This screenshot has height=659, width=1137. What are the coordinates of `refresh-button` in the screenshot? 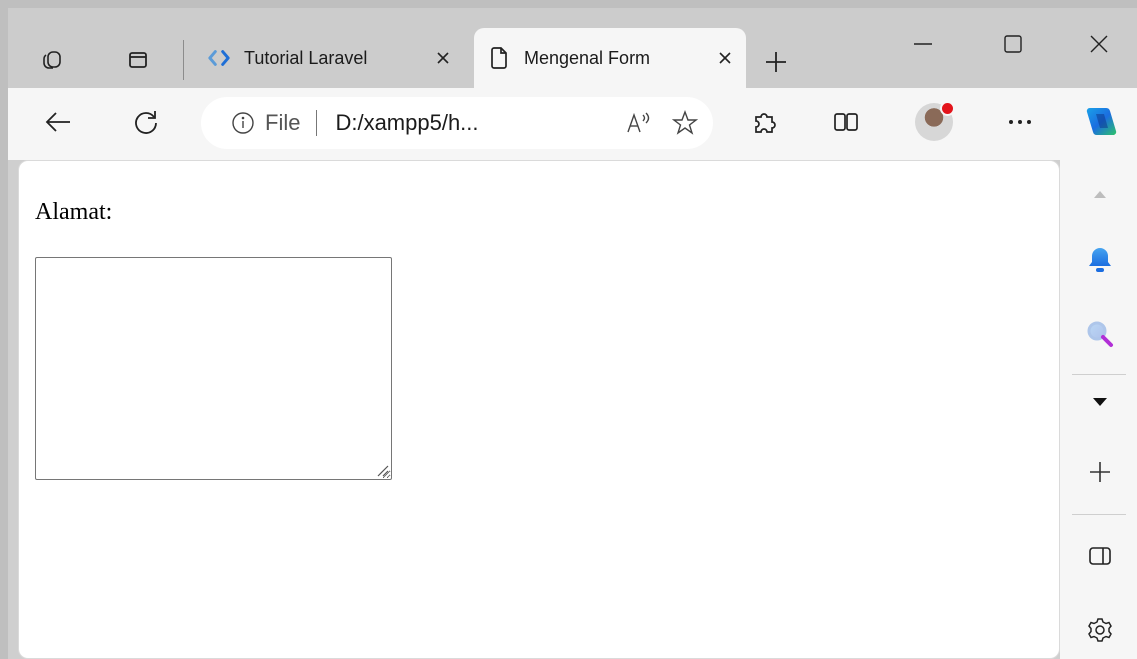 It's located at (146, 122).